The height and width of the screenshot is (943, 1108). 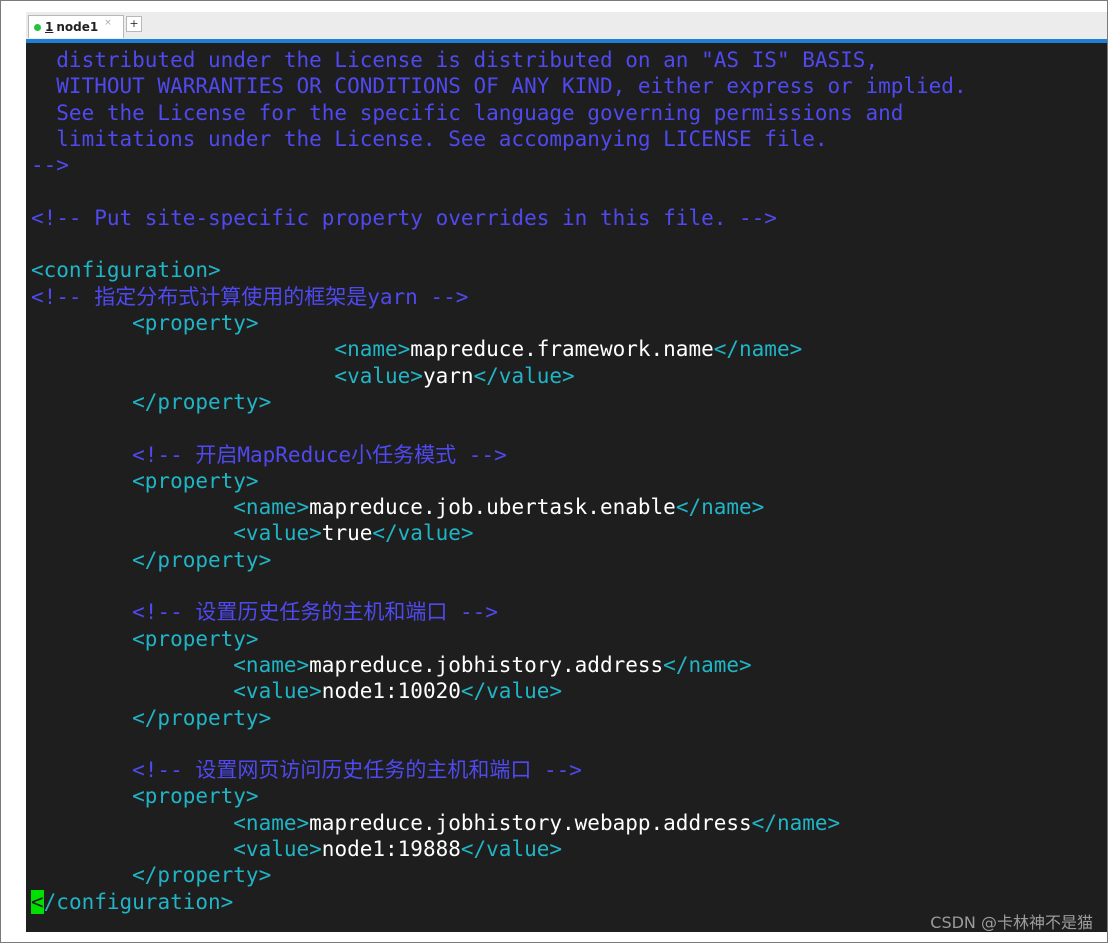 I want to click on code-line: </configuration>, so click(x=132, y=902).